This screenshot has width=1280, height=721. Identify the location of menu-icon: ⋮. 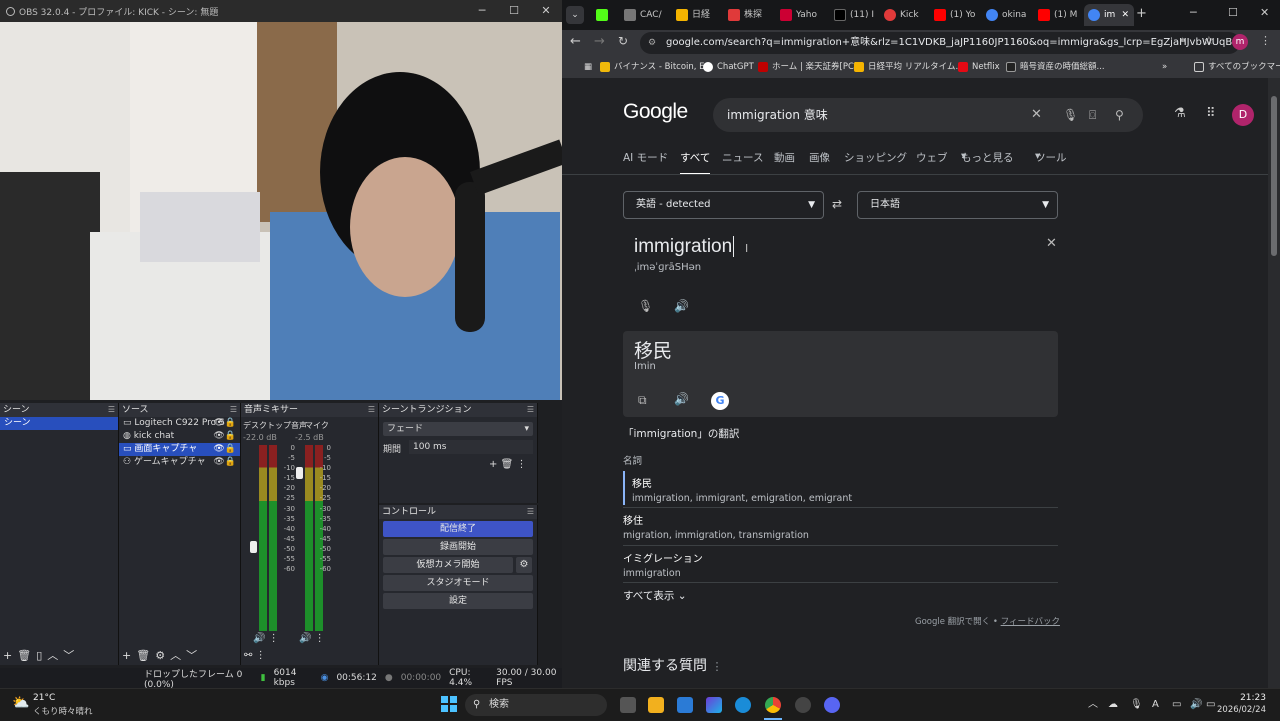
(1265, 40).